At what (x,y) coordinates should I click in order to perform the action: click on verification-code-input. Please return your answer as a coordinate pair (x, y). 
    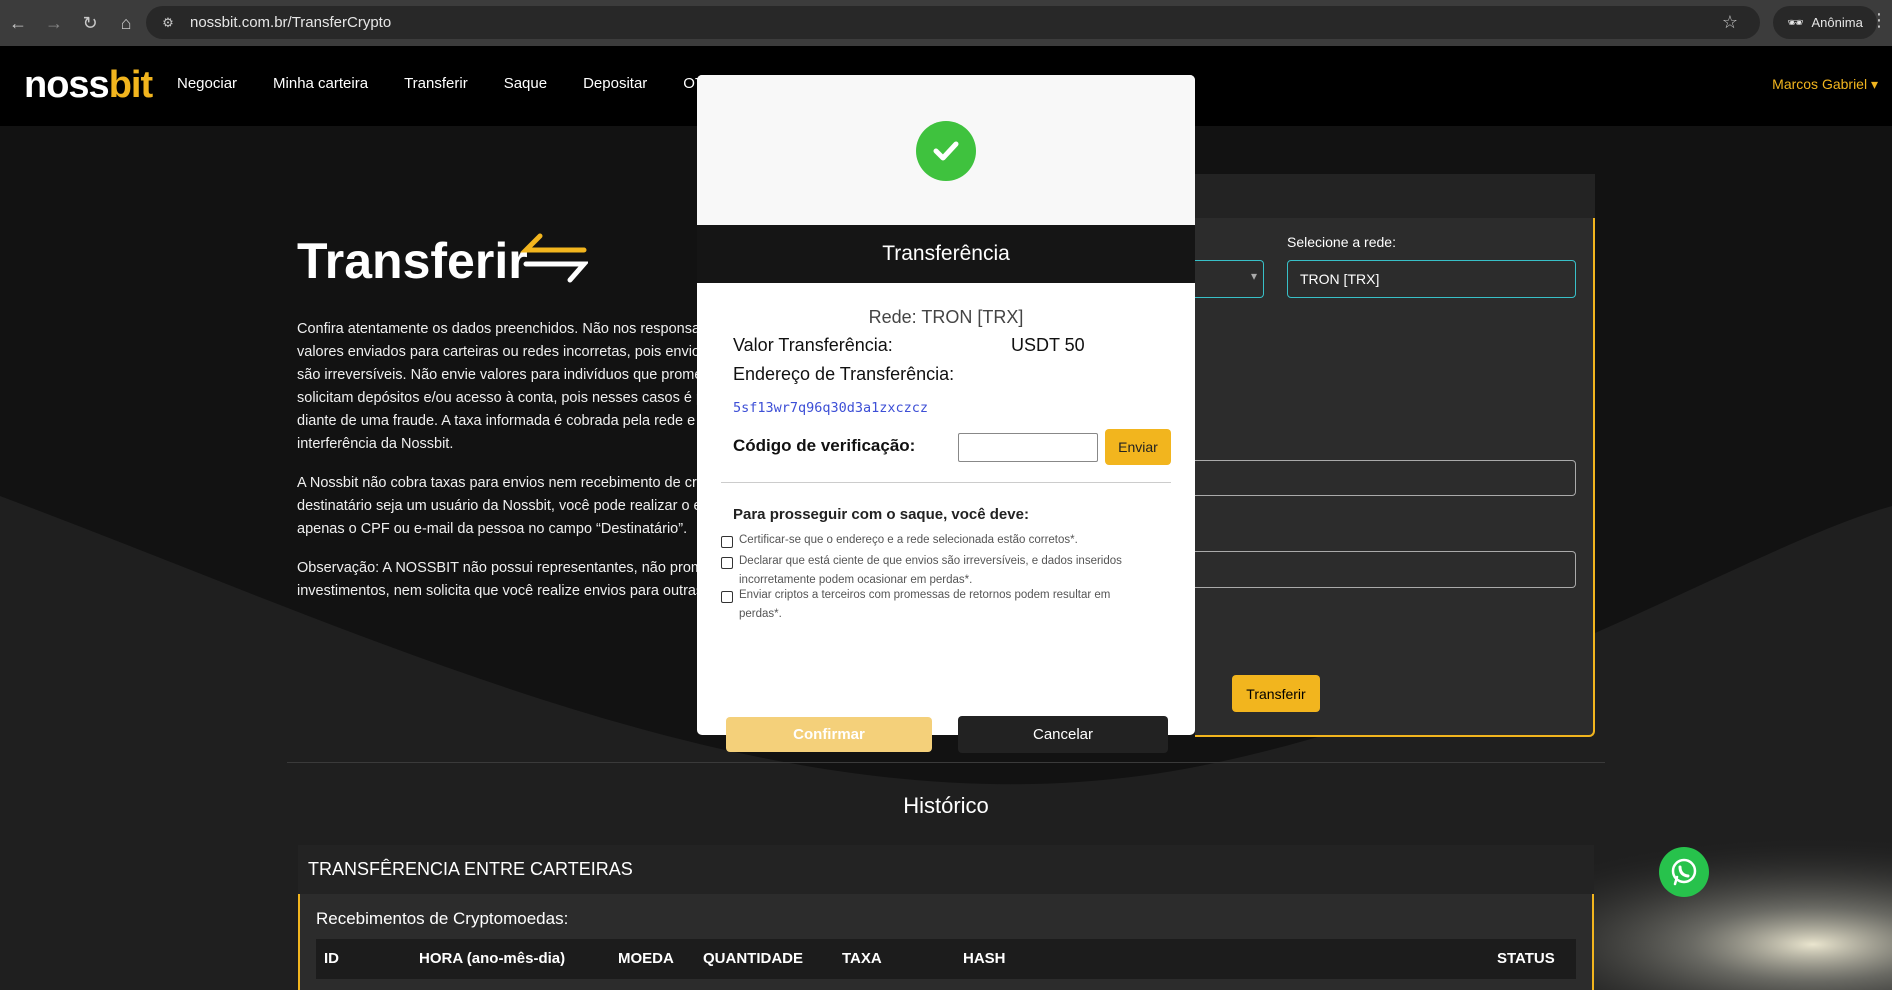
    Looking at the image, I should click on (1028, 447).